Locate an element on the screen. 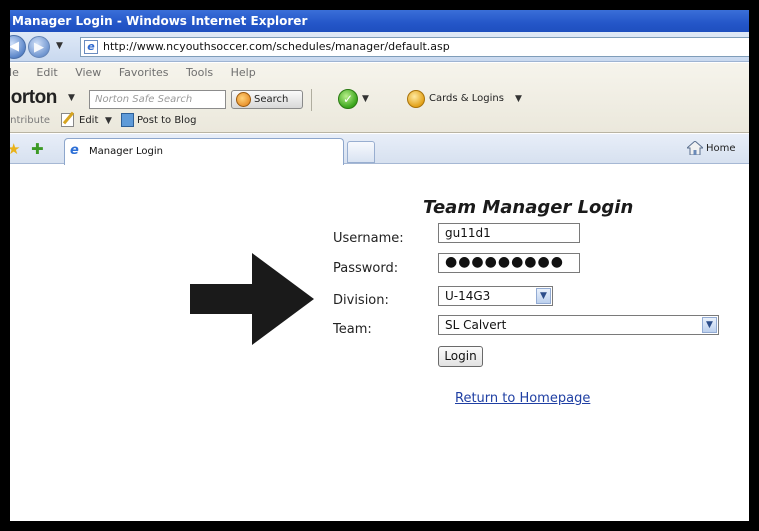 The image size is (759, 531). username-label: Username: is located at coordinates (368, 238).